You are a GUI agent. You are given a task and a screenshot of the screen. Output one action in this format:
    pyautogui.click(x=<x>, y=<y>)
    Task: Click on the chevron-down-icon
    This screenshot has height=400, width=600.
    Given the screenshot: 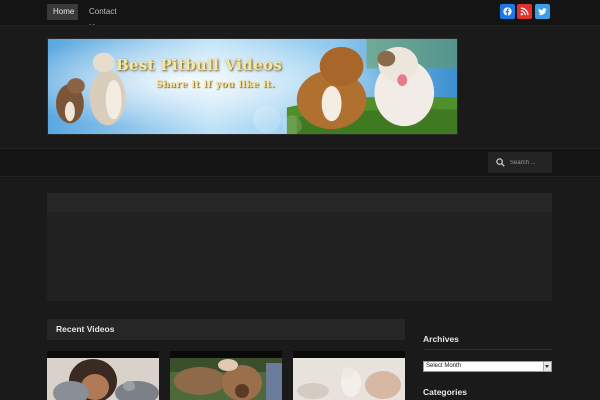 What is the action you would take?
    pyautogui.click(x=547, y=366)
    